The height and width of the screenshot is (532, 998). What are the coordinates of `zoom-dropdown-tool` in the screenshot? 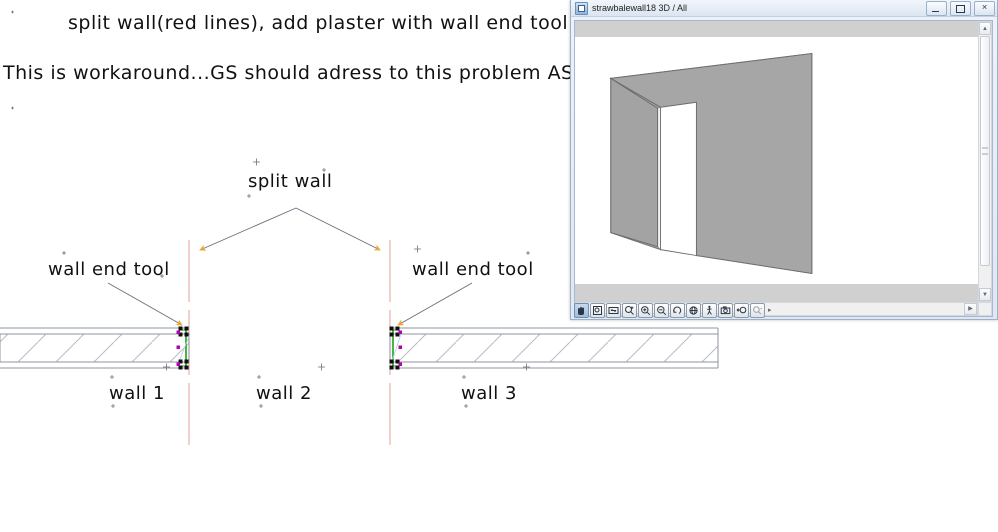 It's located at (757, 310).